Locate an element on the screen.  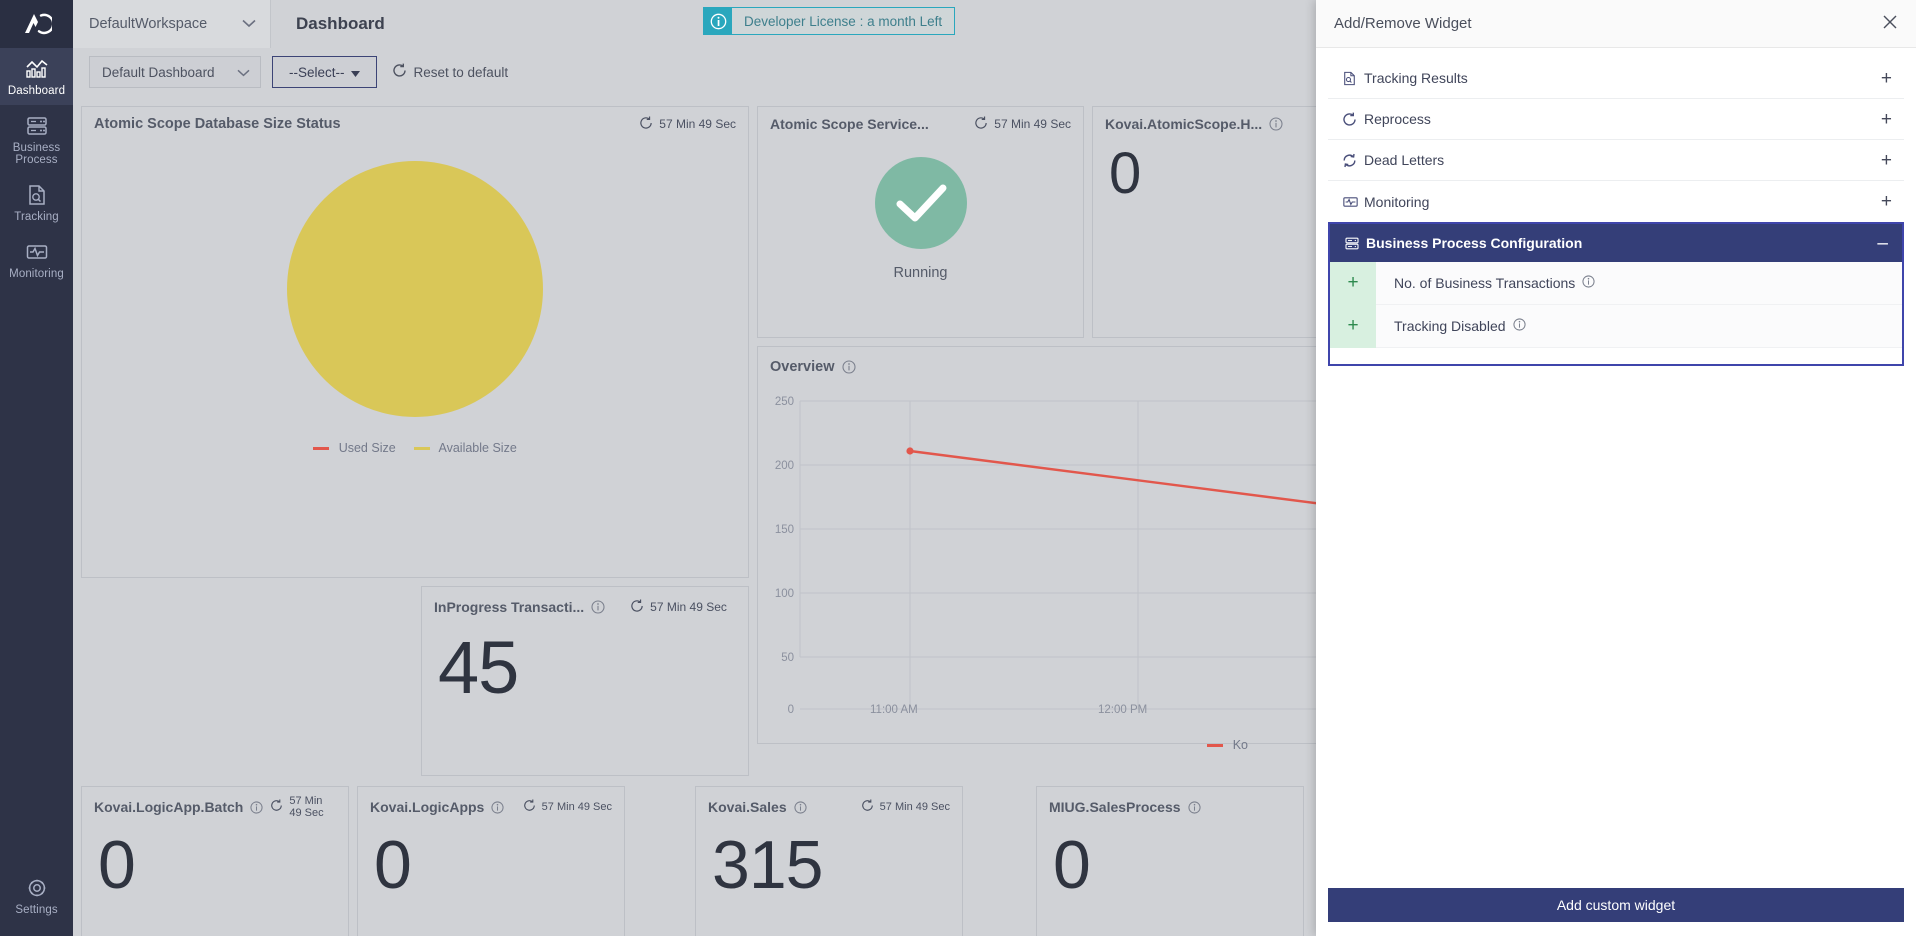
card-title: Atomic Scope Database Size Status is located at coordinates (217, 124).